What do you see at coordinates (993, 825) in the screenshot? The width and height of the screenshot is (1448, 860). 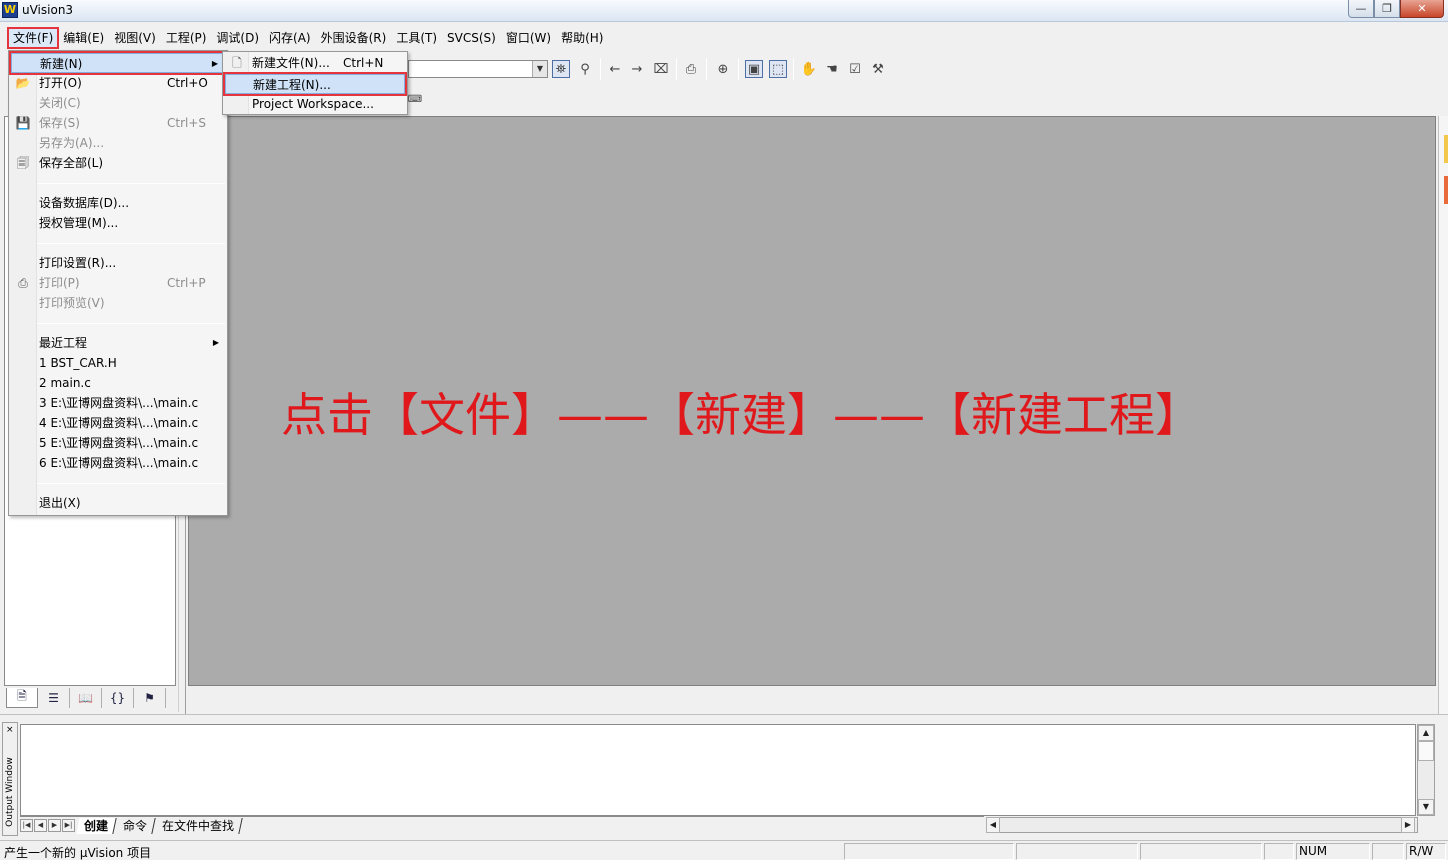 I see `scroll-left-icon: ◀` at bounding box center [993, 825].